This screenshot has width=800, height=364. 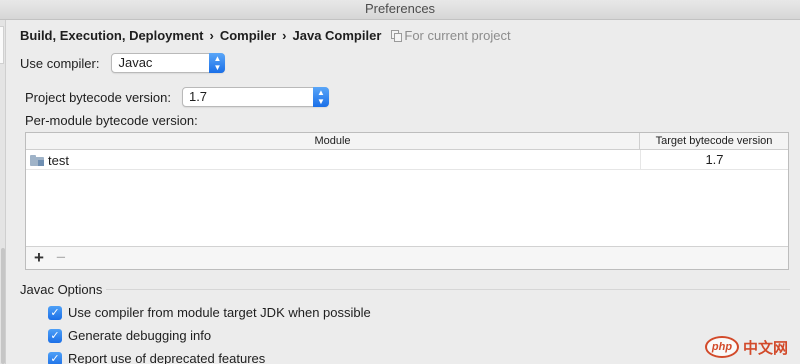 I want to click on section-divider, so click(x=448, y=289).